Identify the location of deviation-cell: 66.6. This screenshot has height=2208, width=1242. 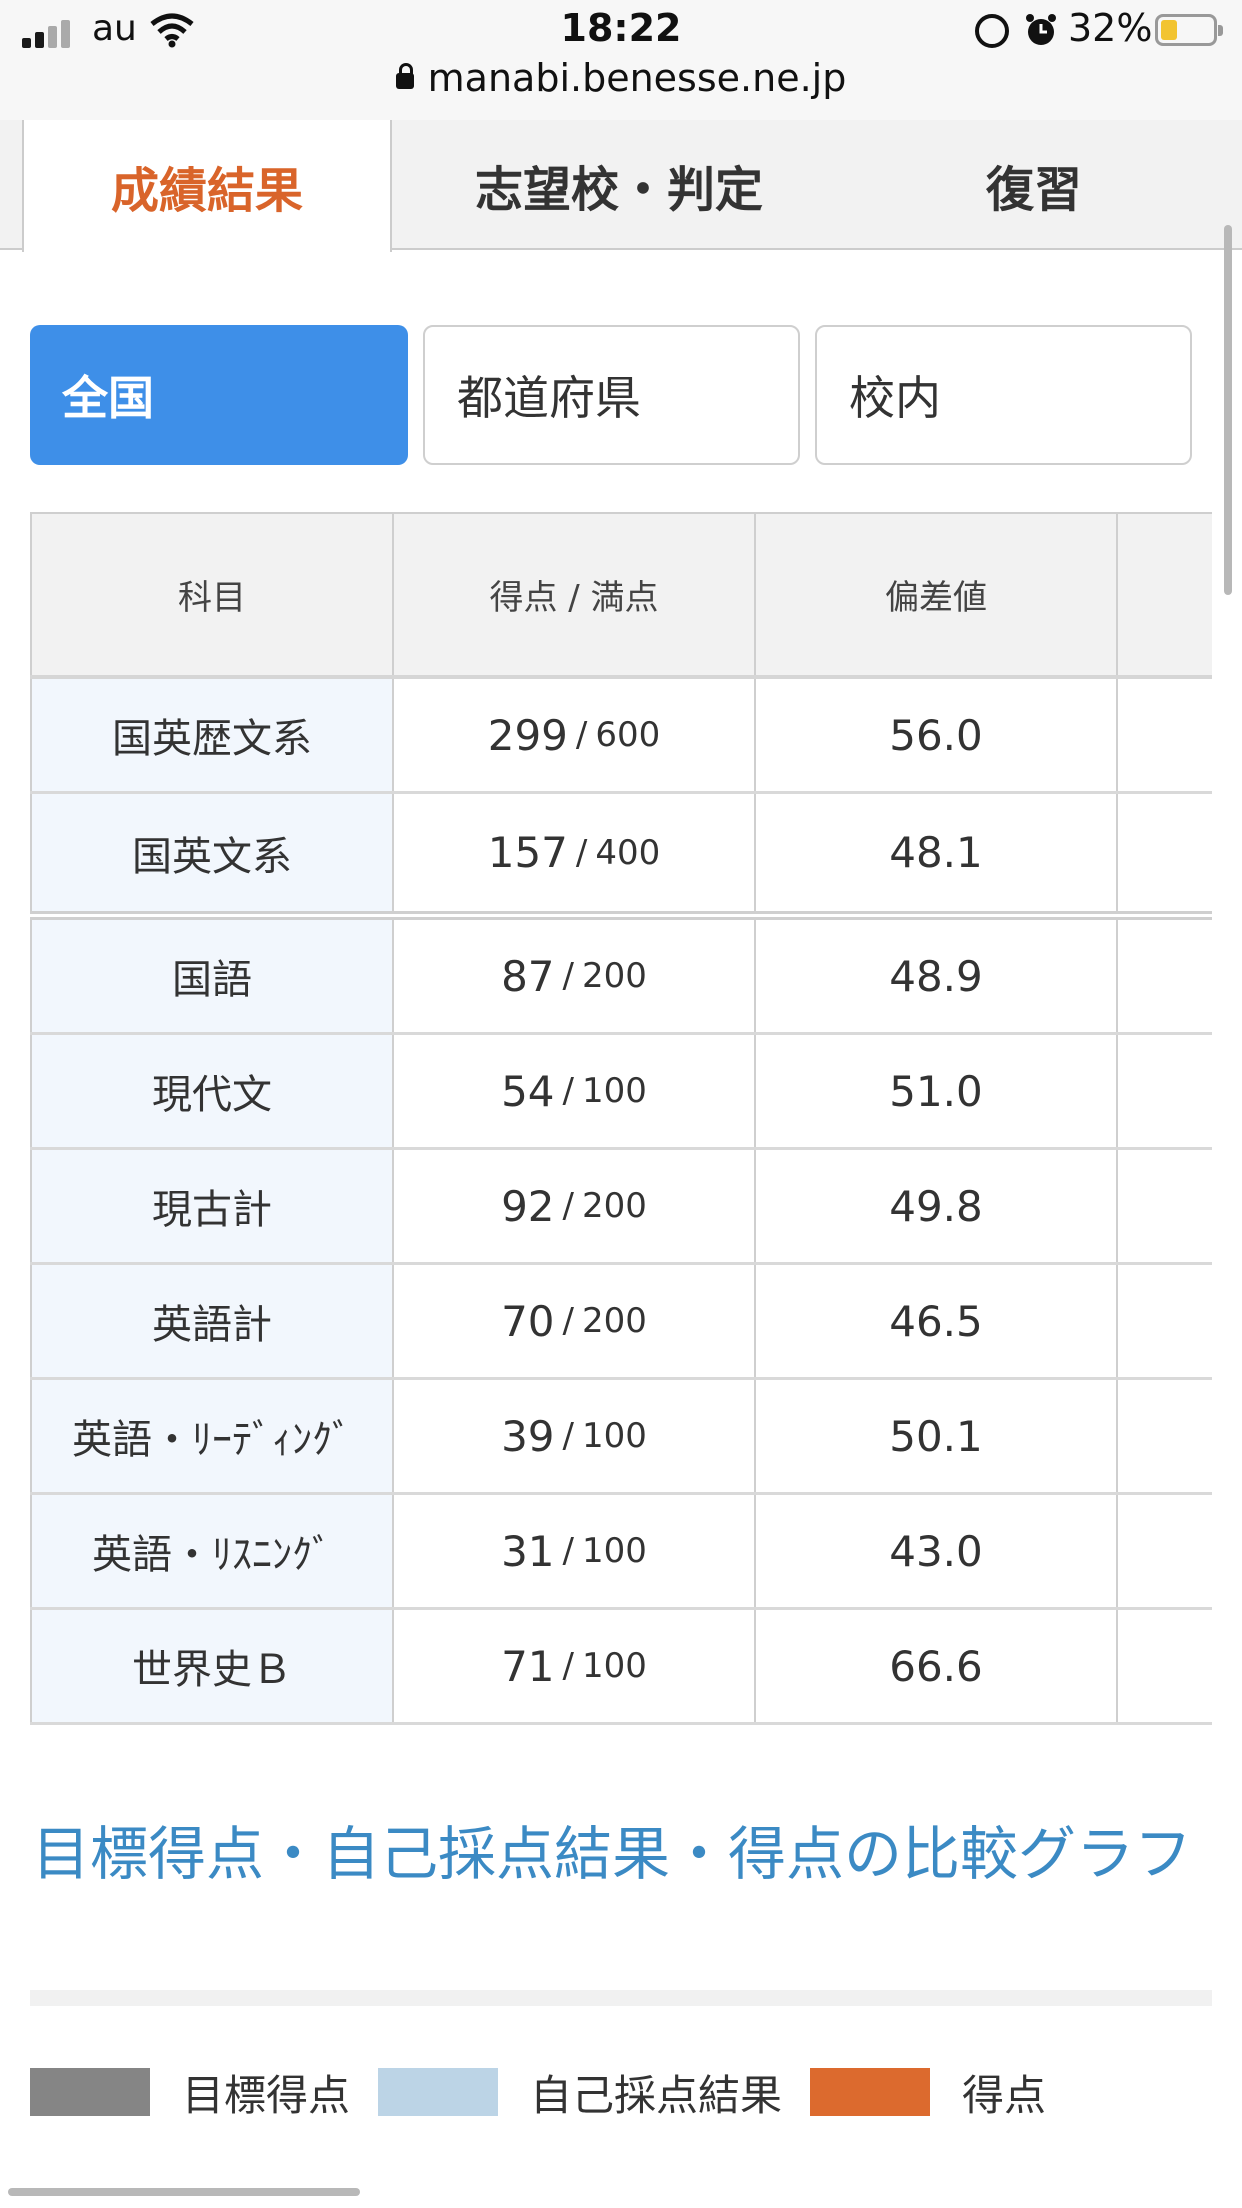
(935, 1666).